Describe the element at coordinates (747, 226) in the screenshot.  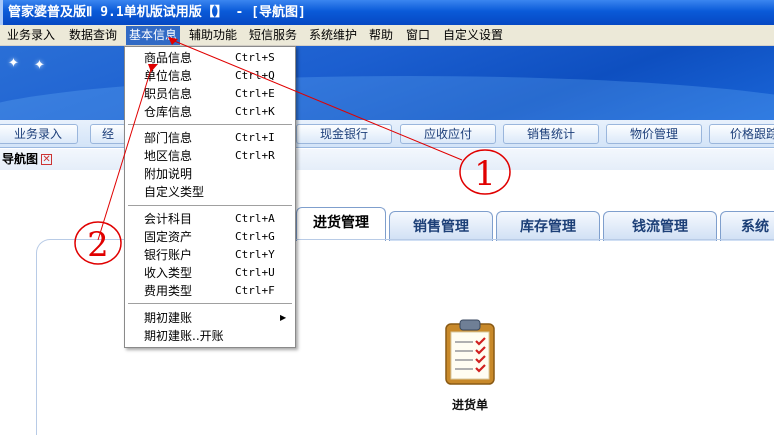
I see `tab-system: 系统` at that location.